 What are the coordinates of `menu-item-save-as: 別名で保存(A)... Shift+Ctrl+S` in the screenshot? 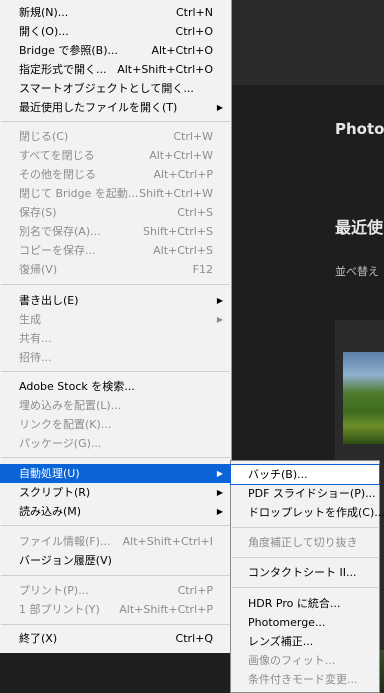 It's located at (115, 231).